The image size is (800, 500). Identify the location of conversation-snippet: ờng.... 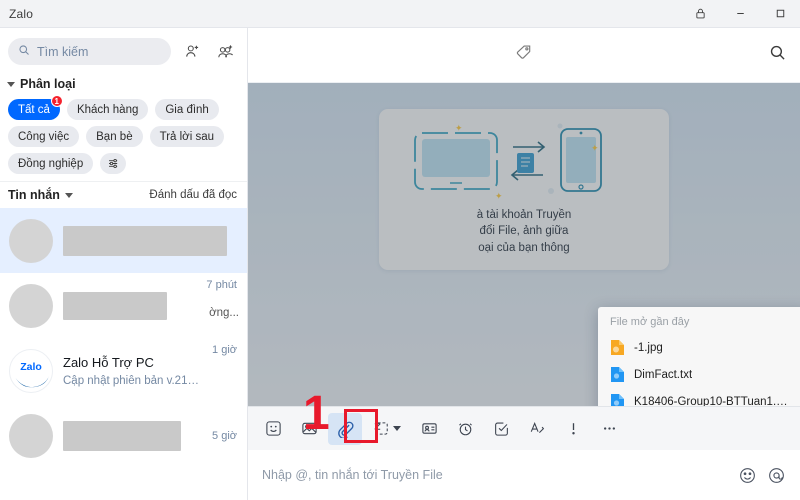
(224, 313).